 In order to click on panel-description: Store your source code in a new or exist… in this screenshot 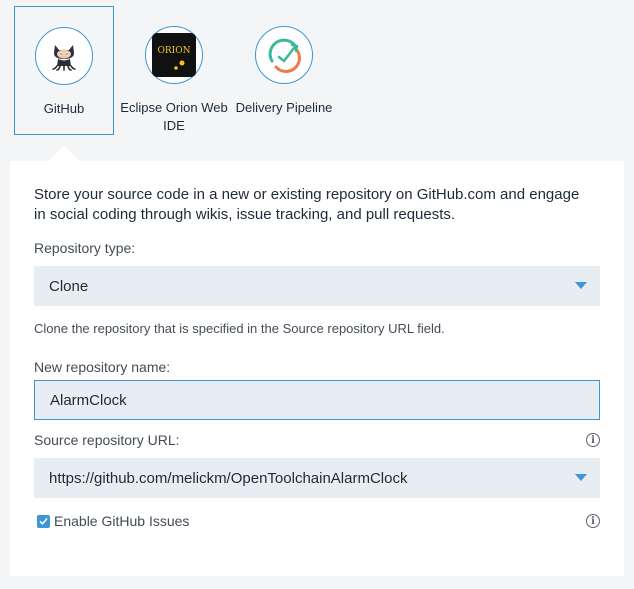, I will do `click(307, 204)`.